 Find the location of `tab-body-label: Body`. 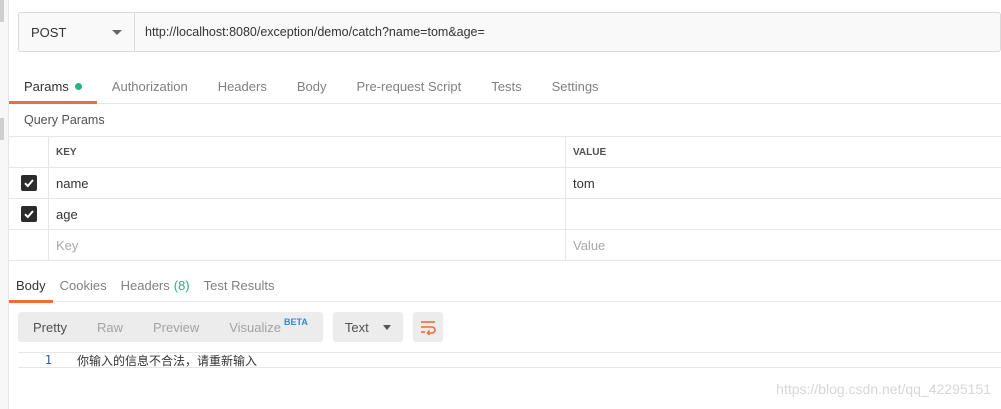

tab-body-label: Body is located at coordinates (311, 86).